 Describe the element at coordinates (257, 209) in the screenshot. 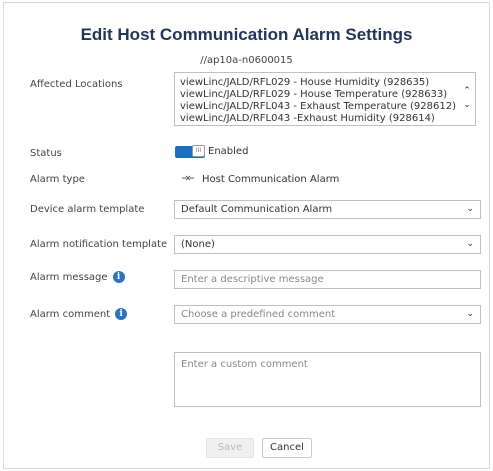

I see `device-alarm-template-value: Default Communication Alarm` at that location.